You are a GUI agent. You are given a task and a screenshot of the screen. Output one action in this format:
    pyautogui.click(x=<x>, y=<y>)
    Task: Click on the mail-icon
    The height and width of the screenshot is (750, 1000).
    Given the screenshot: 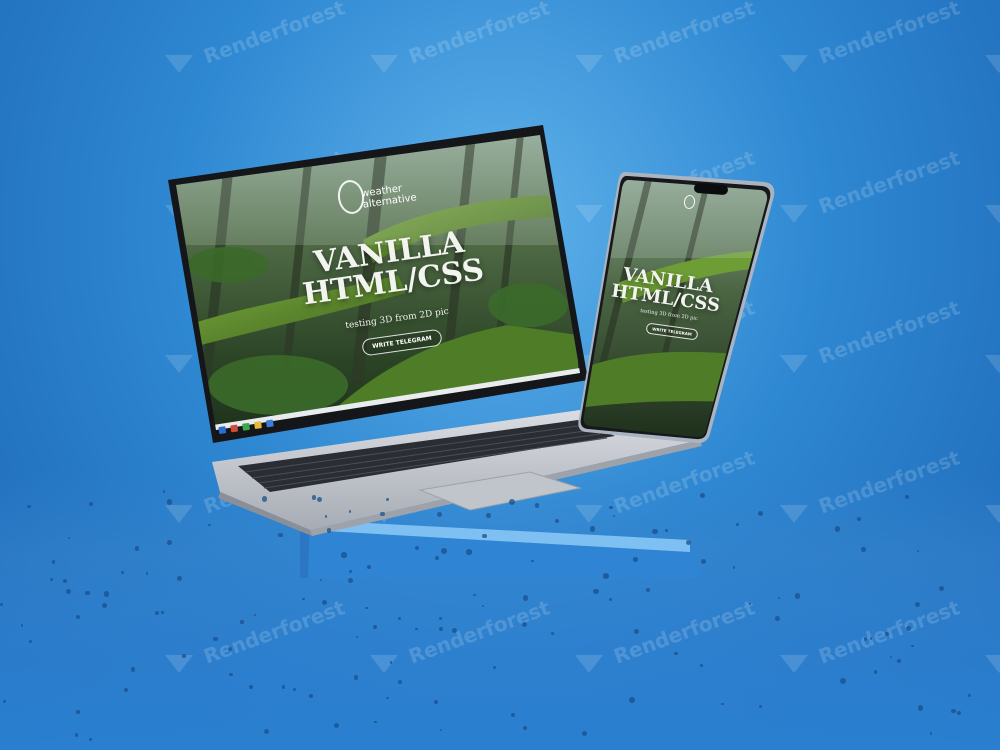 What is the action you would take?
    pyautogui.click(x=269, y=423)
    